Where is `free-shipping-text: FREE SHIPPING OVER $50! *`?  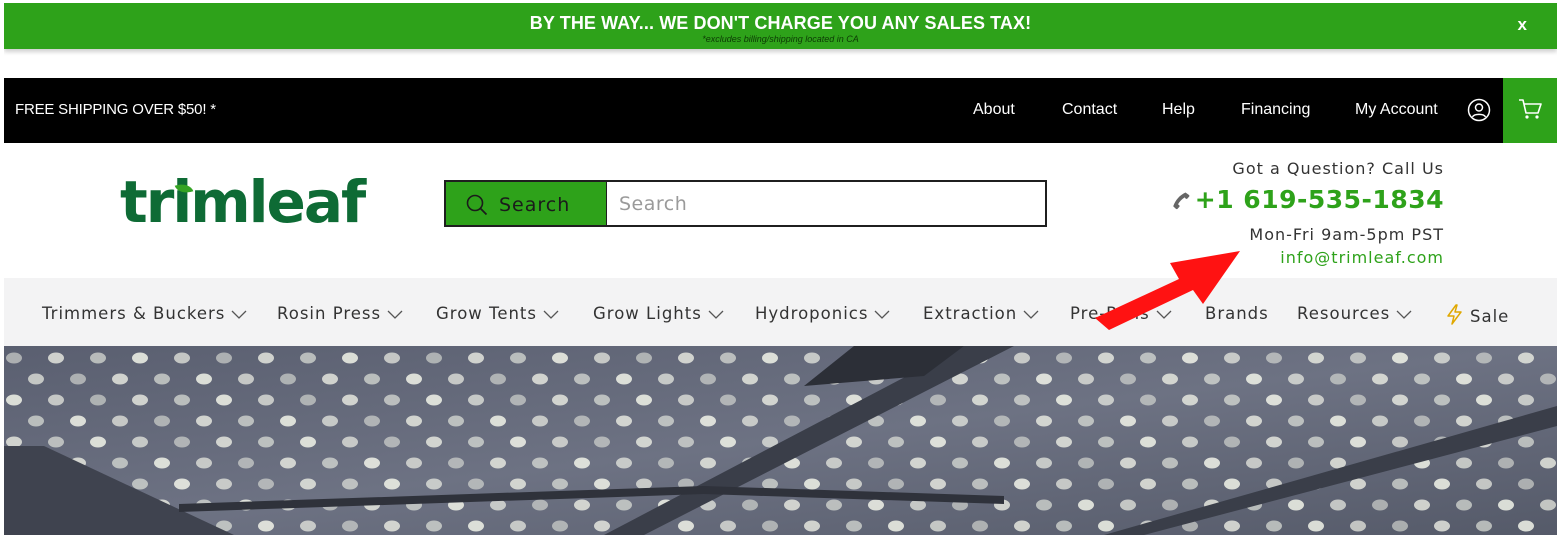
free-shipping-text: FREE SHIPPING OVER $50! * is located at coordinates (115, 109).